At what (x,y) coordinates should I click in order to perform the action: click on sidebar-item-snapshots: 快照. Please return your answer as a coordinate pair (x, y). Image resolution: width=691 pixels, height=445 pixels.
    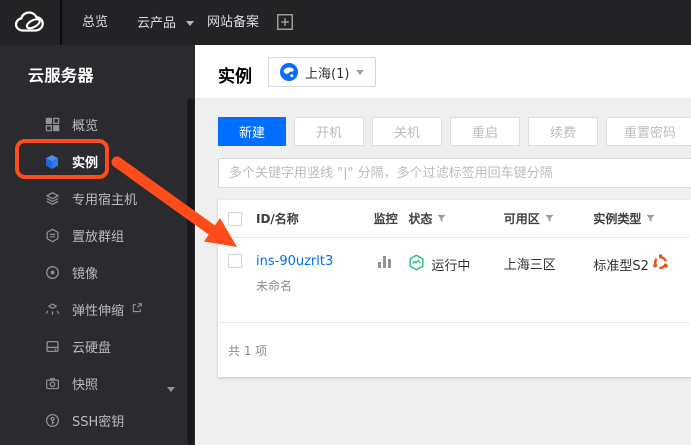
    Looking at the image, I should click on (97, 383).